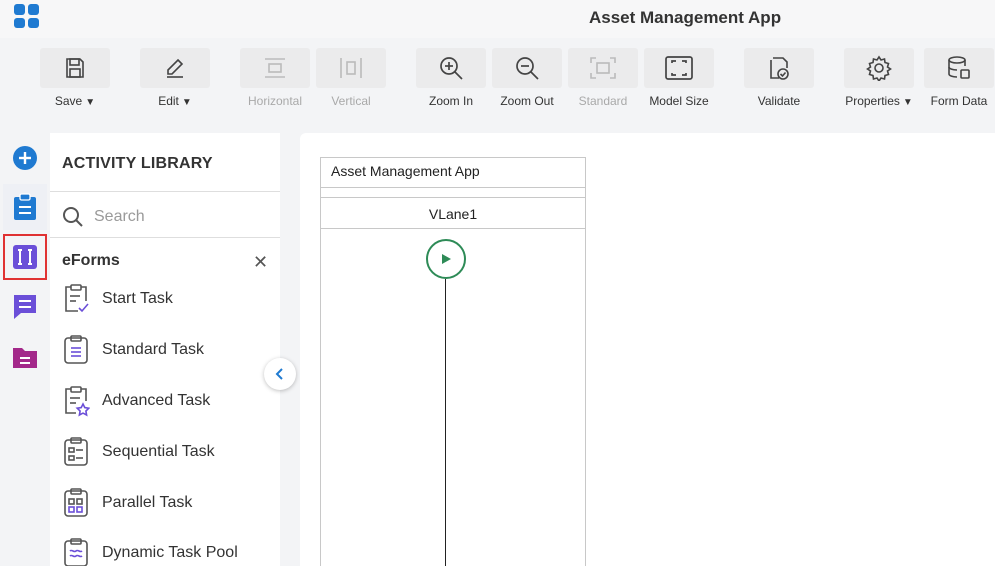  I want to click on vertical-button: Vertical, so click(351, 78).